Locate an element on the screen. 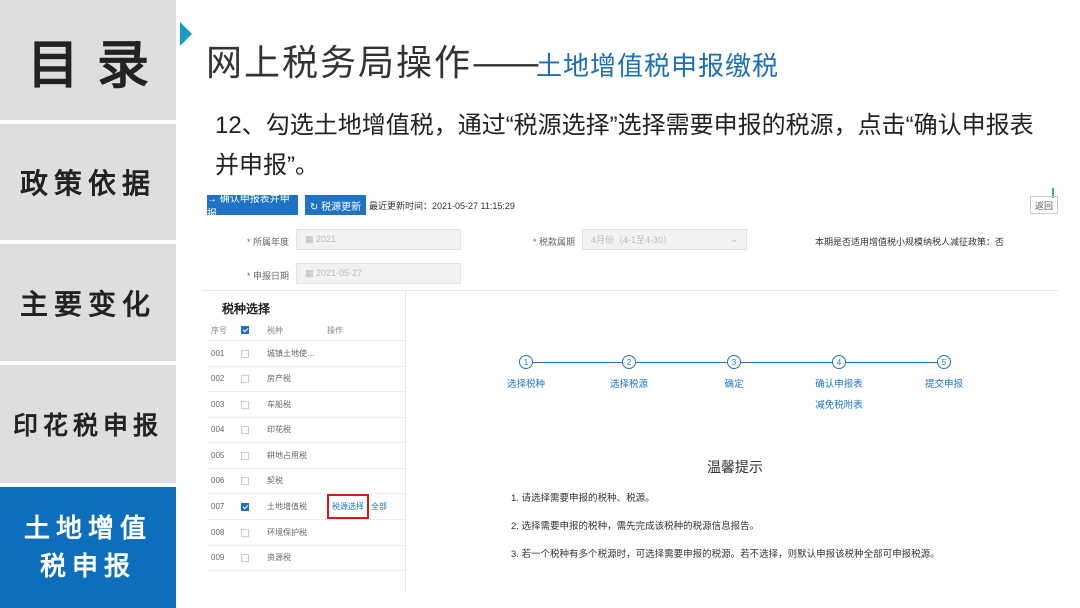 The width and height of the screenshot is (1080, 608). table-row: 006 契税 is located at coordinates (306, 481).